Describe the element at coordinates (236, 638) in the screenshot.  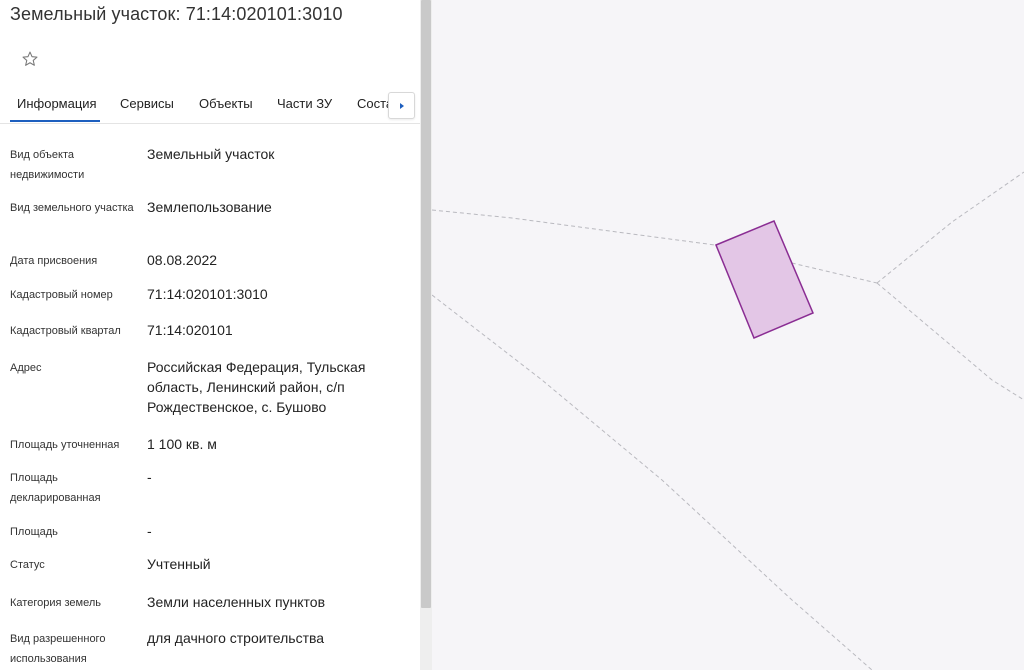
I see `info-value: для дачного строительства` at that location.